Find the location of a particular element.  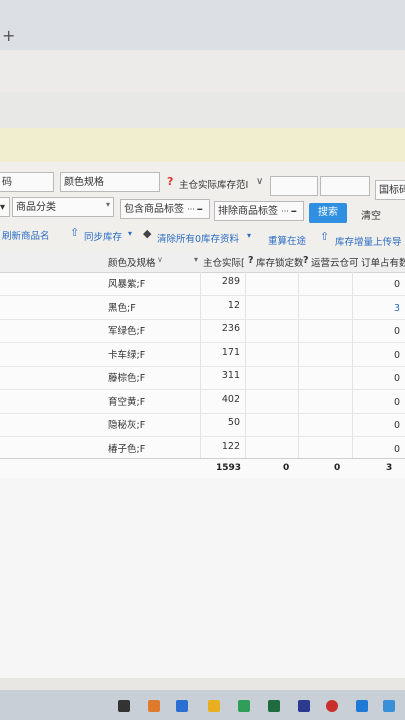

include-tag-select: 包含商品标签 ··· ━ is located at coordinates (165, 209).